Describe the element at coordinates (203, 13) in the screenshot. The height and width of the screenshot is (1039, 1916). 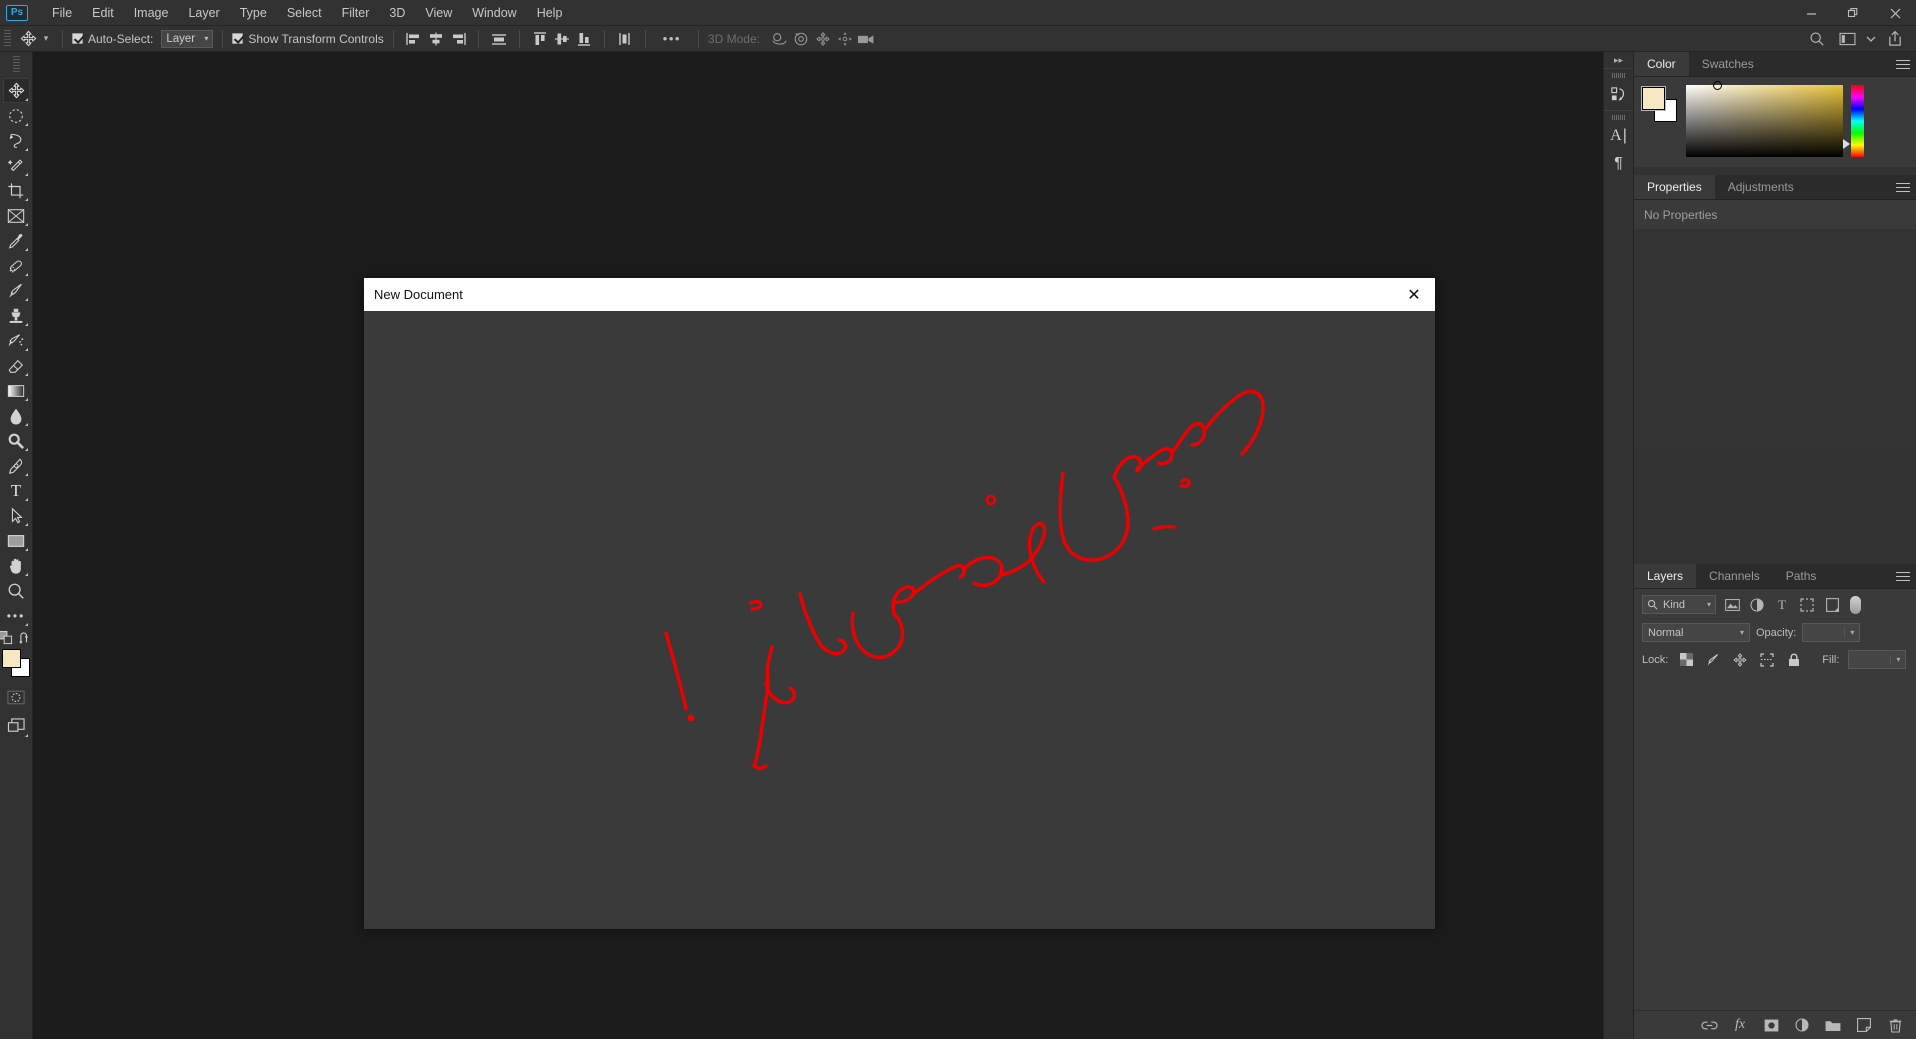
I see `menu-item-layer: Layer` at that location.